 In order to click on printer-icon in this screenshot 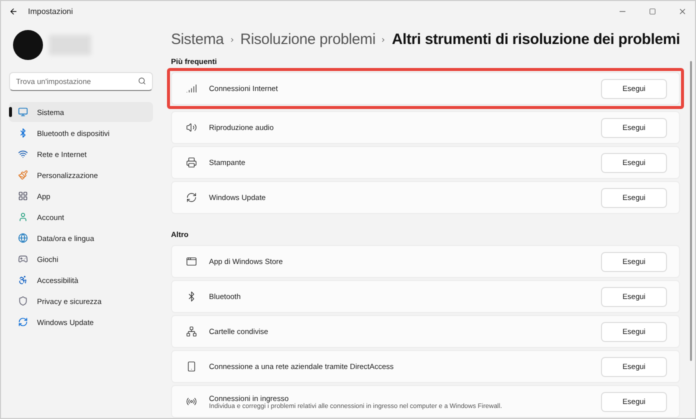, I will do `click(191, 162)`.